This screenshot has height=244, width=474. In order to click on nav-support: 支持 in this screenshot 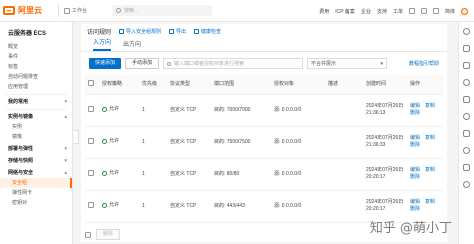, I will do `click(382, 11)`.